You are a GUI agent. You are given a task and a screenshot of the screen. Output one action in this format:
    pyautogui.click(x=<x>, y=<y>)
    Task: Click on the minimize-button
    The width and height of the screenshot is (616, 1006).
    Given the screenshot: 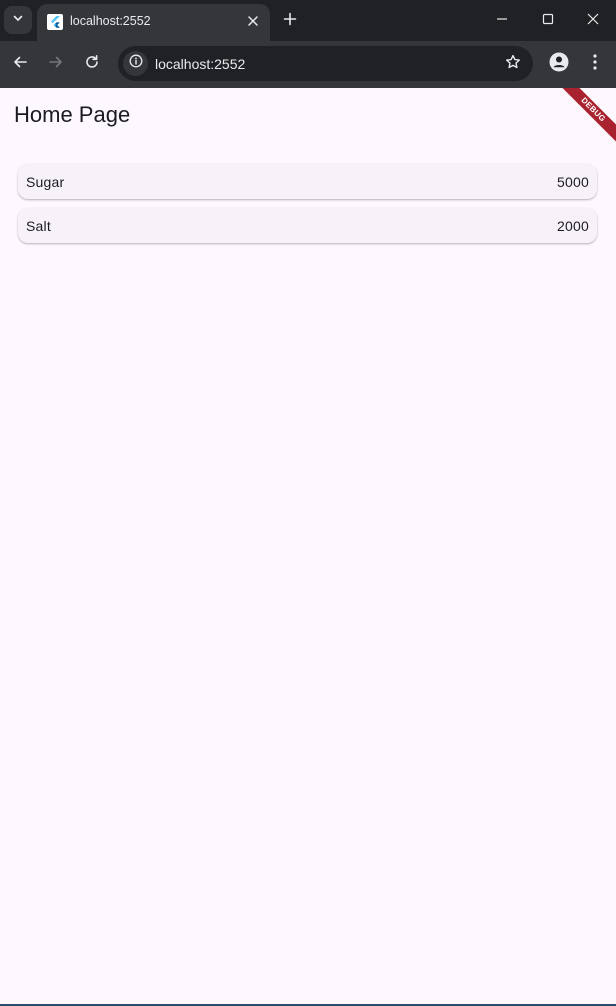 What is the action you would take?
    pyautogui.click(x=502, y=20)
    